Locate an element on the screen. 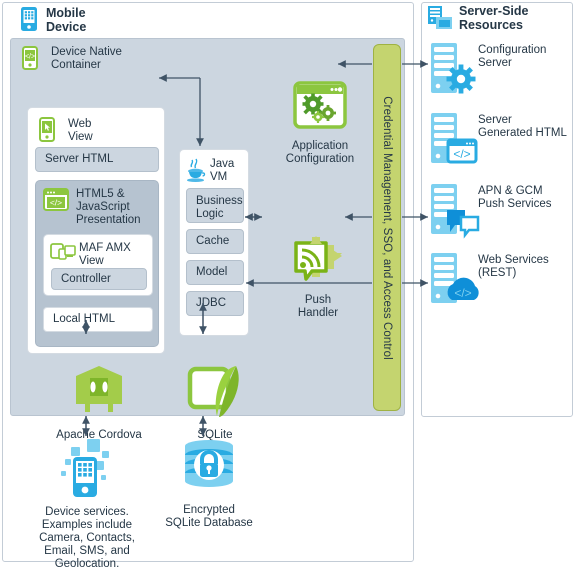 The image size is (575, 571). device-code-icon: </> is located at coordinates (30, 58).